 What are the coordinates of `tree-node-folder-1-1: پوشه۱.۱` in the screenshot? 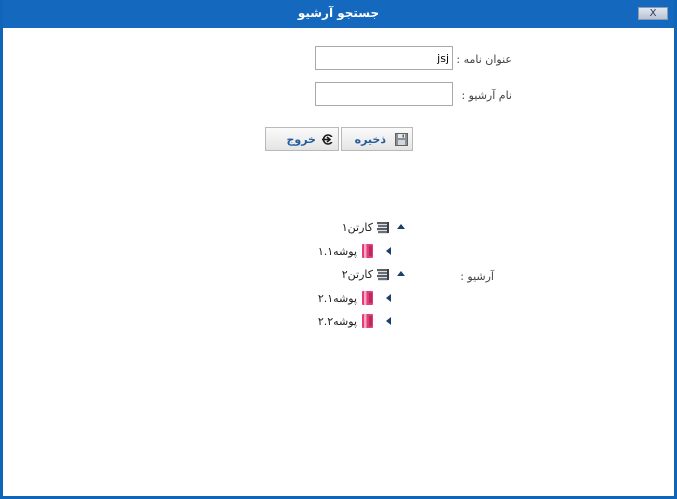 It's located at (349, 252).